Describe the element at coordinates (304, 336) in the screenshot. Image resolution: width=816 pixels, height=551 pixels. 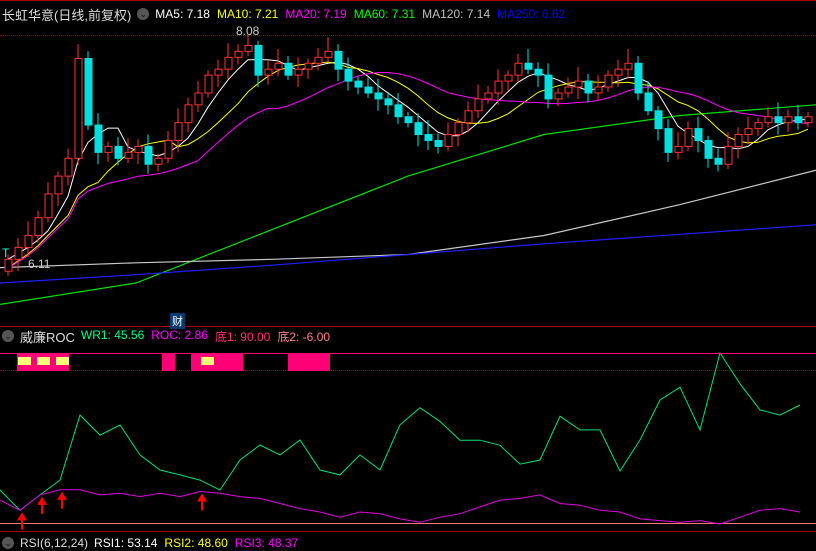
I see `indicator-value-label: 底2: -6.00` at that location.